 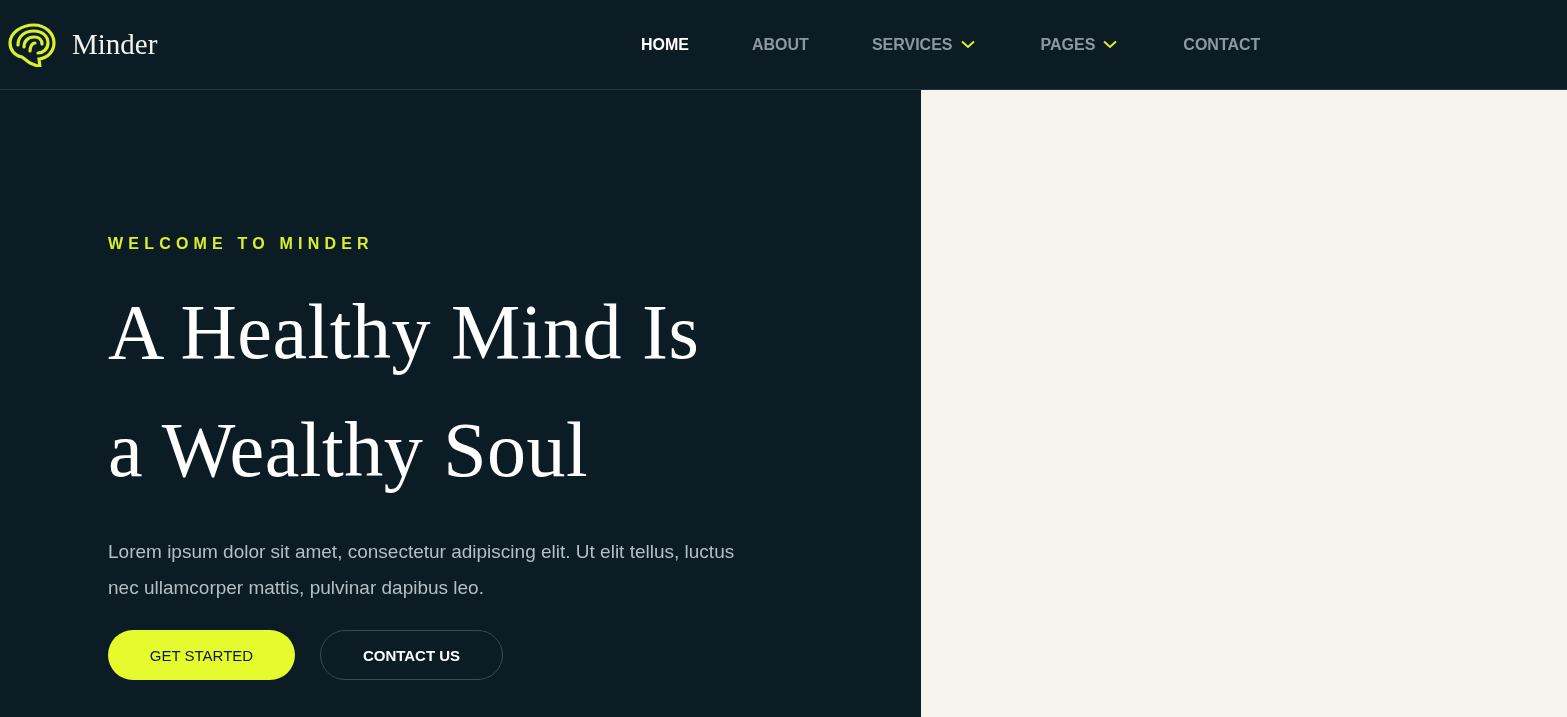 What do you see at coordinates (422, 570) in the screenshot?
I see `hero-description: Lorem ipsum dolor sit amet, consectetur adipiscing elit. Ut elit tellus, luctus nec ullamcorper mattis, pulvinar dapibus leo.` at bounding box center [422, 570].